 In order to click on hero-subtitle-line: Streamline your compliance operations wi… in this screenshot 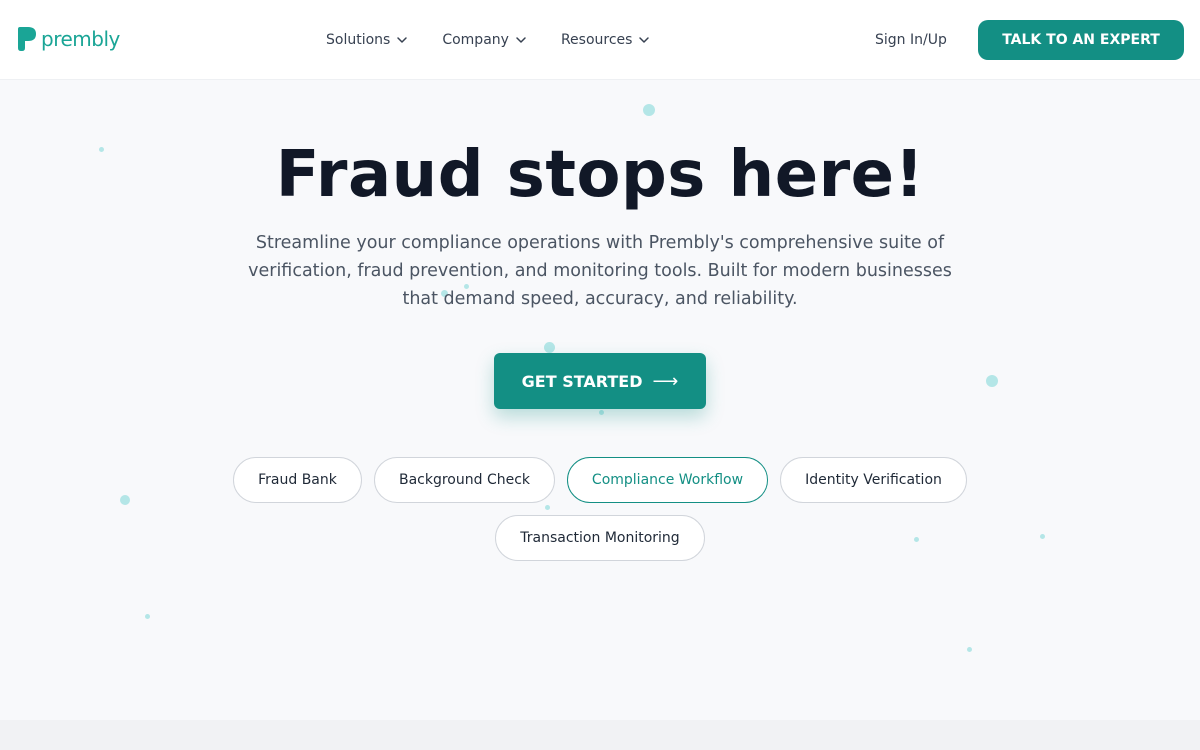, I will do `click(600, 243)`.